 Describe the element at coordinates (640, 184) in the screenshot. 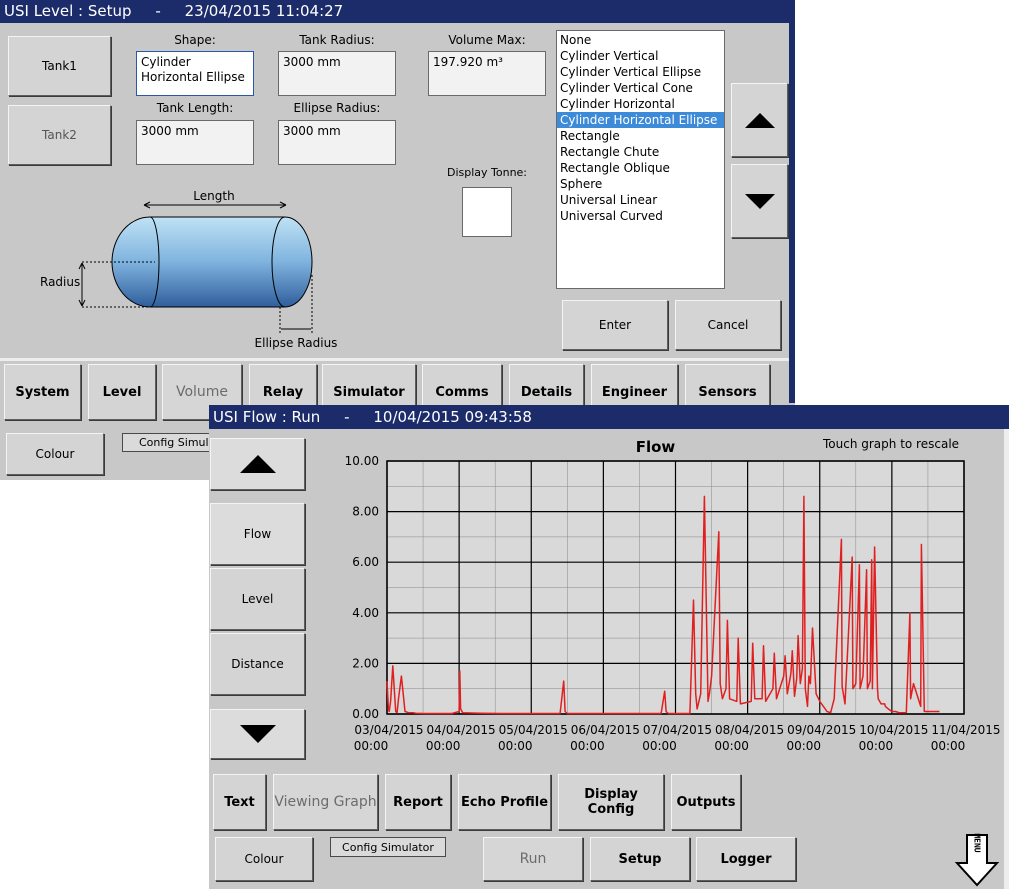

I see `shape-option: Sphere` at that location.